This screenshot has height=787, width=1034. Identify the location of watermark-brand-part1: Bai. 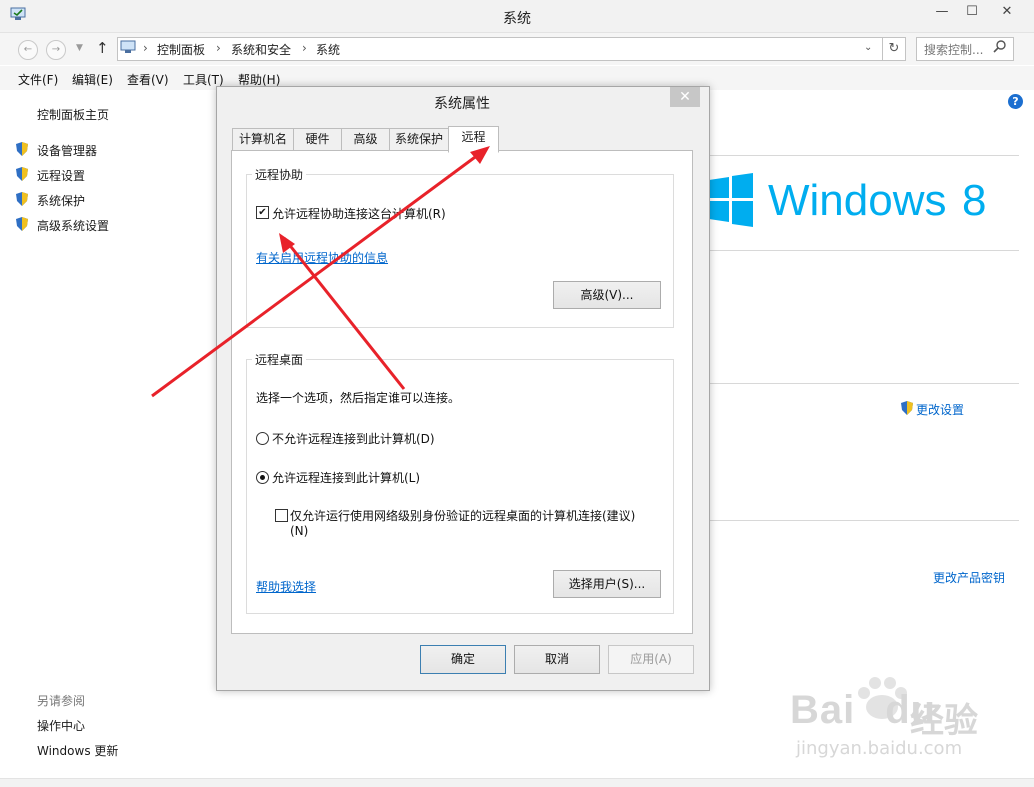
(823, 710).